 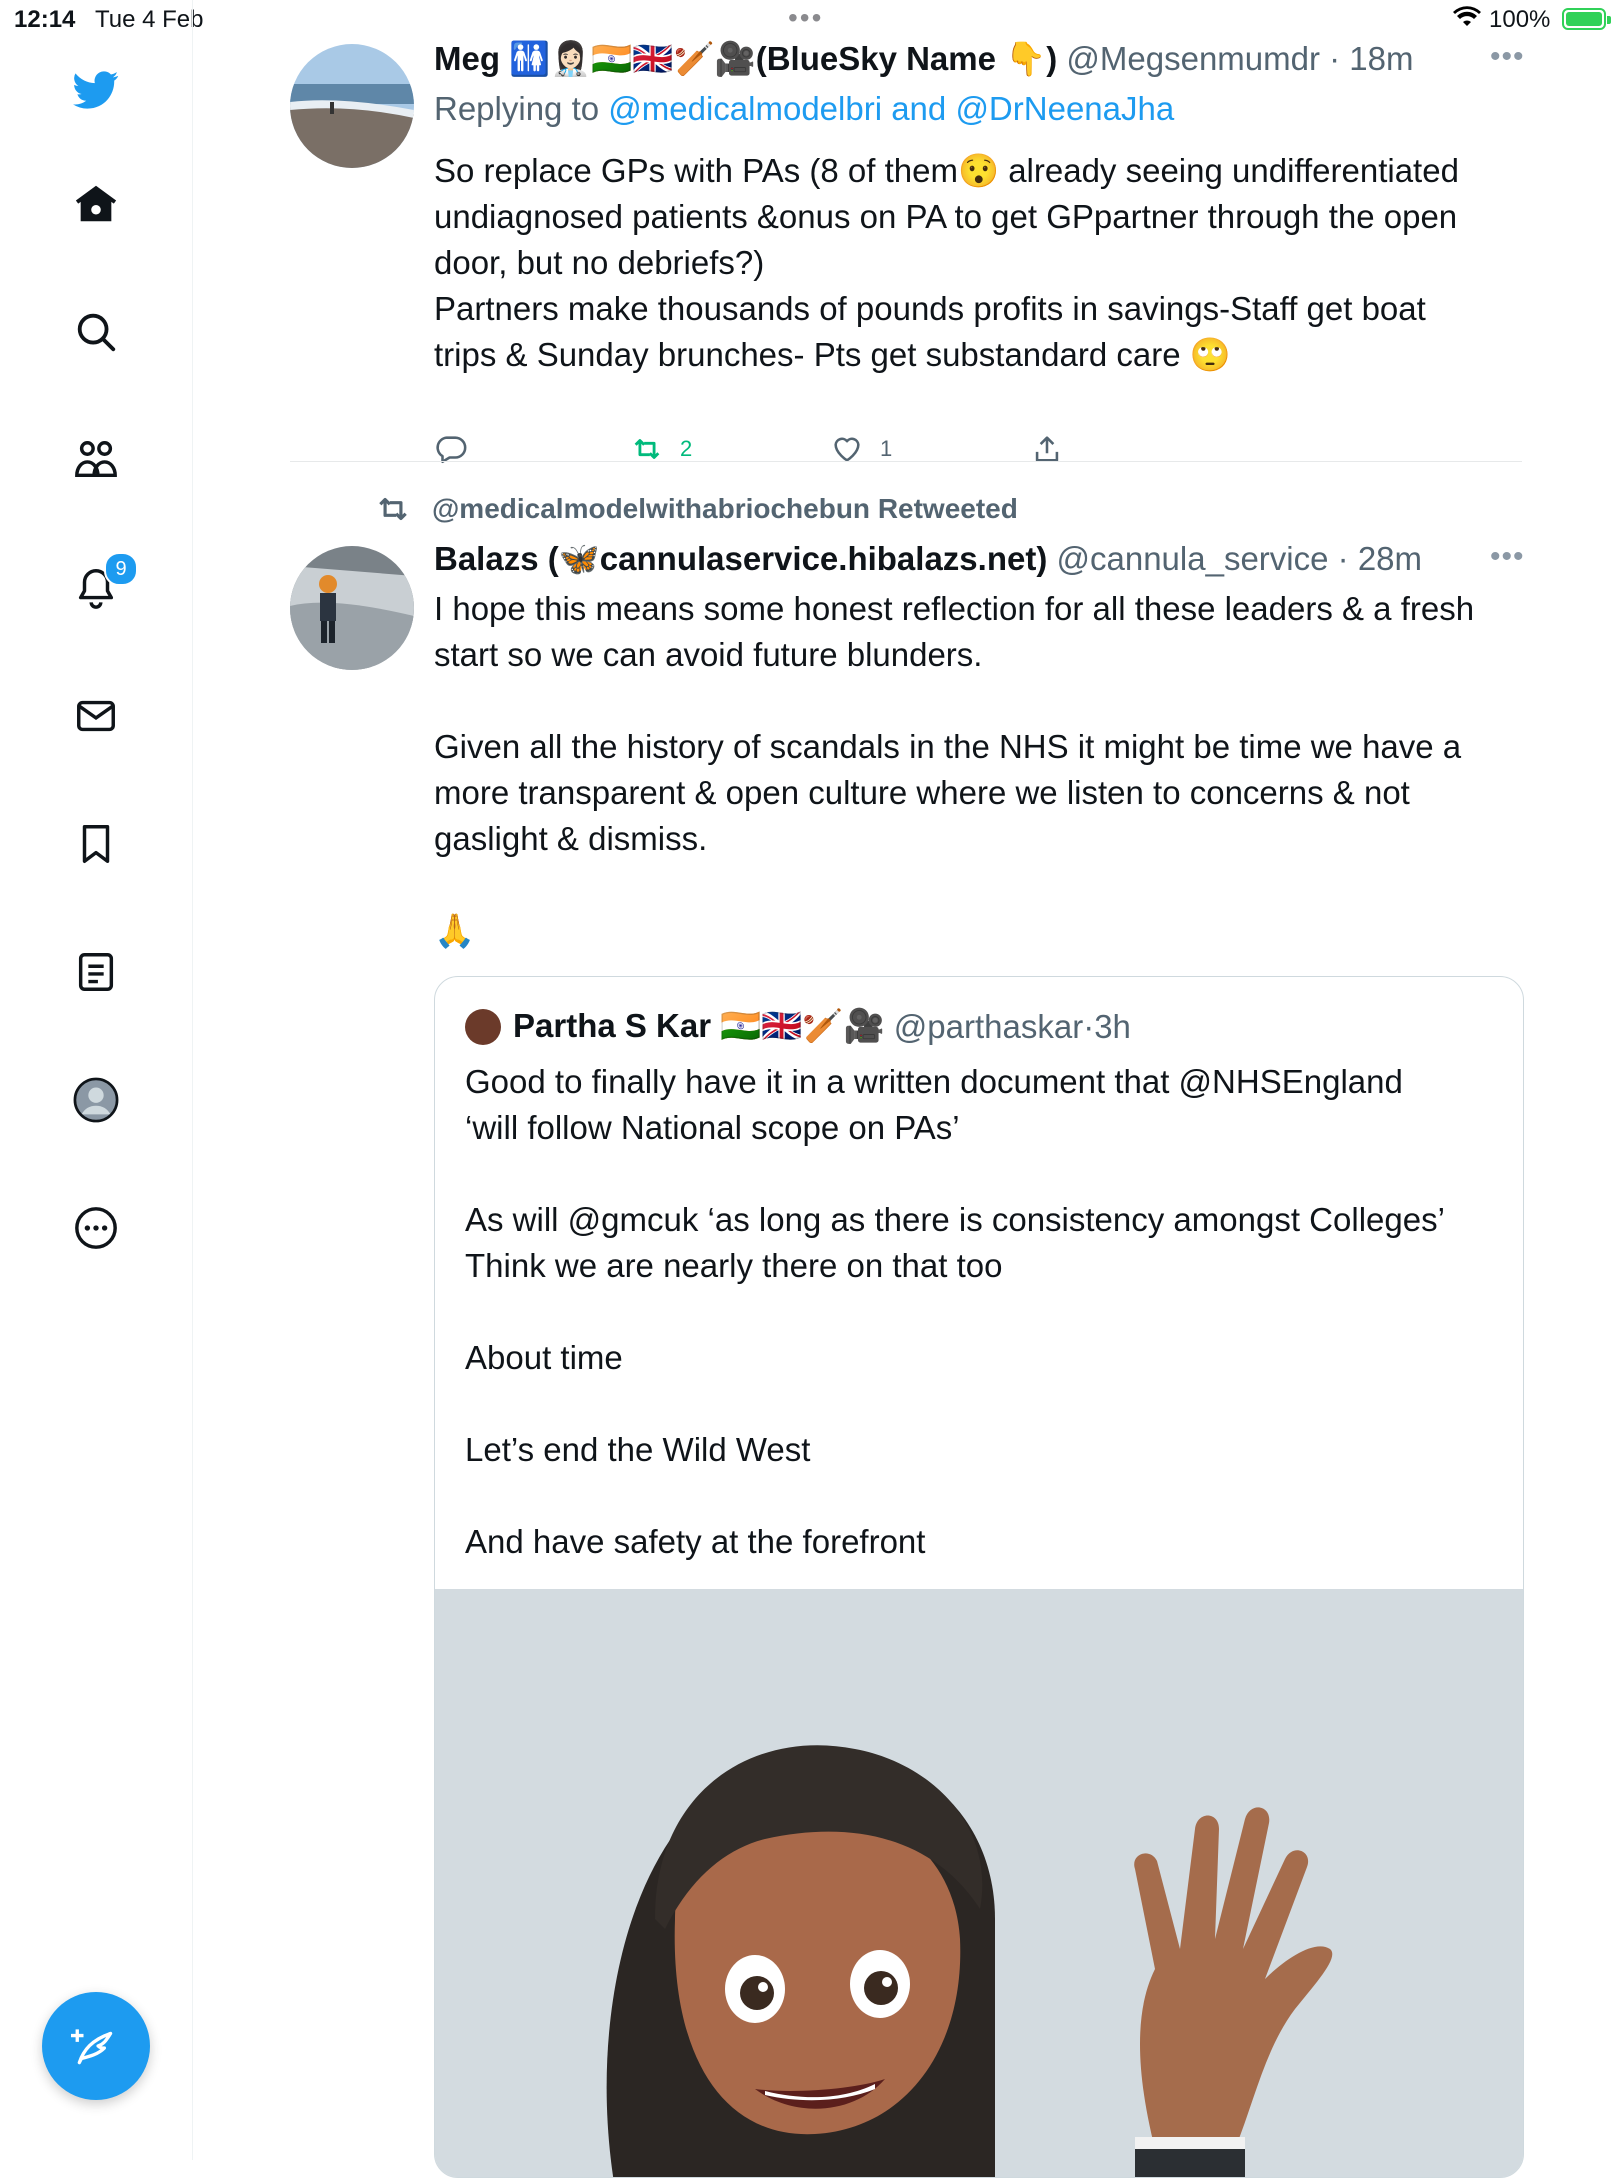 I want to click on timestamp: 3h, so click(x=1112, y=1026).